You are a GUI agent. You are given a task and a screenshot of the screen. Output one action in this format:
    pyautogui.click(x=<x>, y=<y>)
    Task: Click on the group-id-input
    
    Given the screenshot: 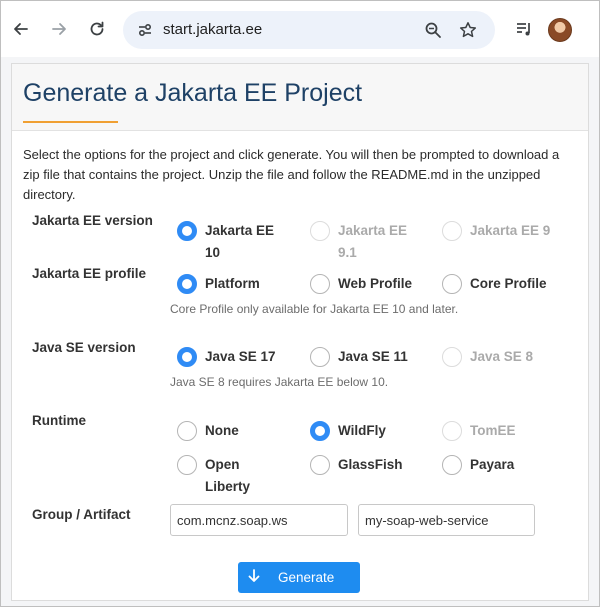 What is the action you would take?
    pyautogui.click(x=259, y=520)
    